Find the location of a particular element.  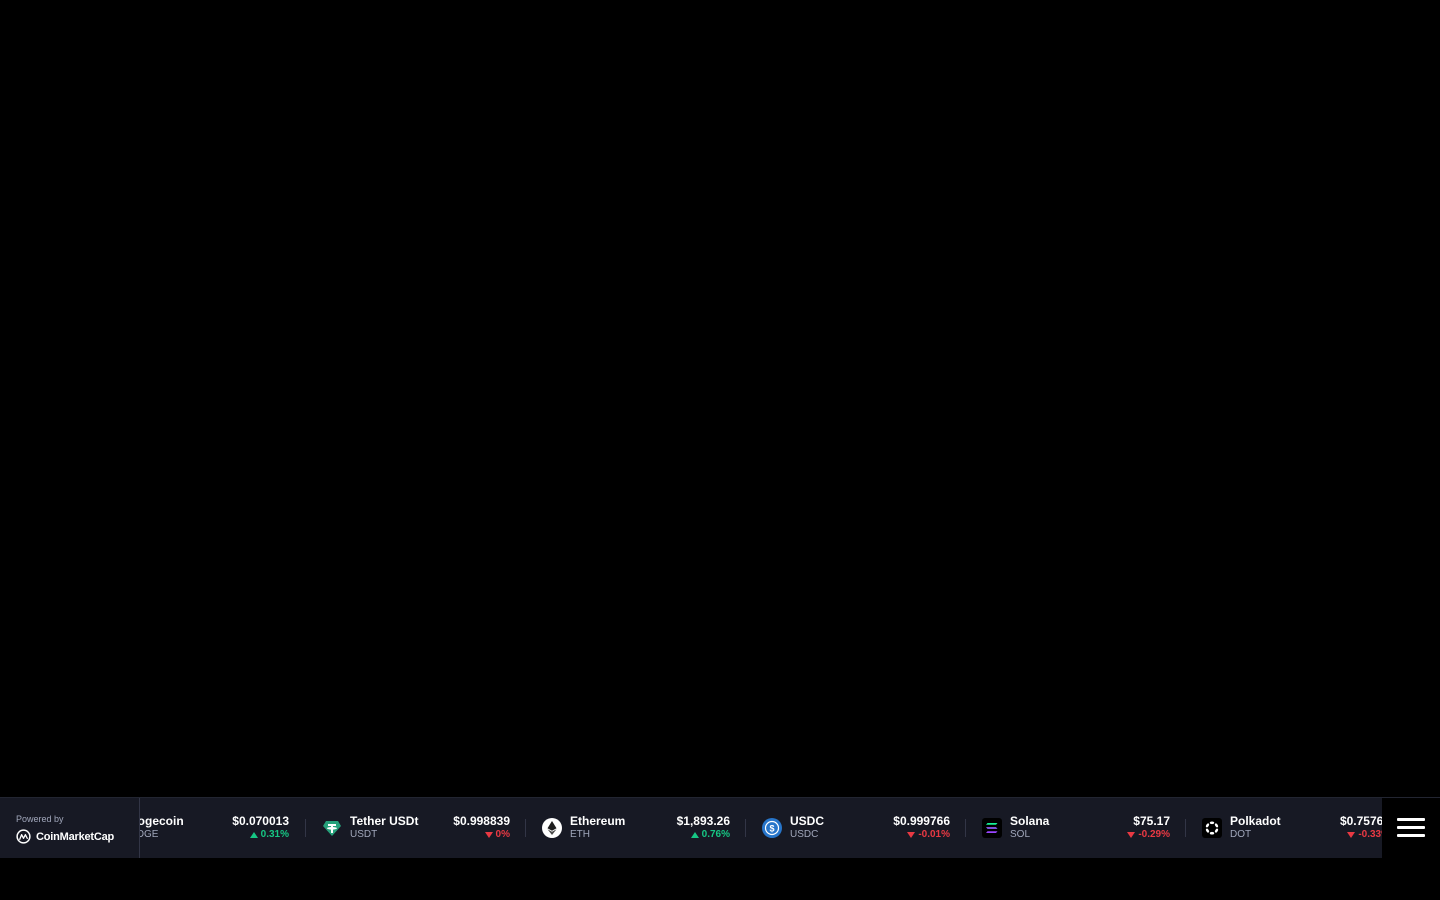

coin-change-value: -0.01% is located at coordinates (934, 834).